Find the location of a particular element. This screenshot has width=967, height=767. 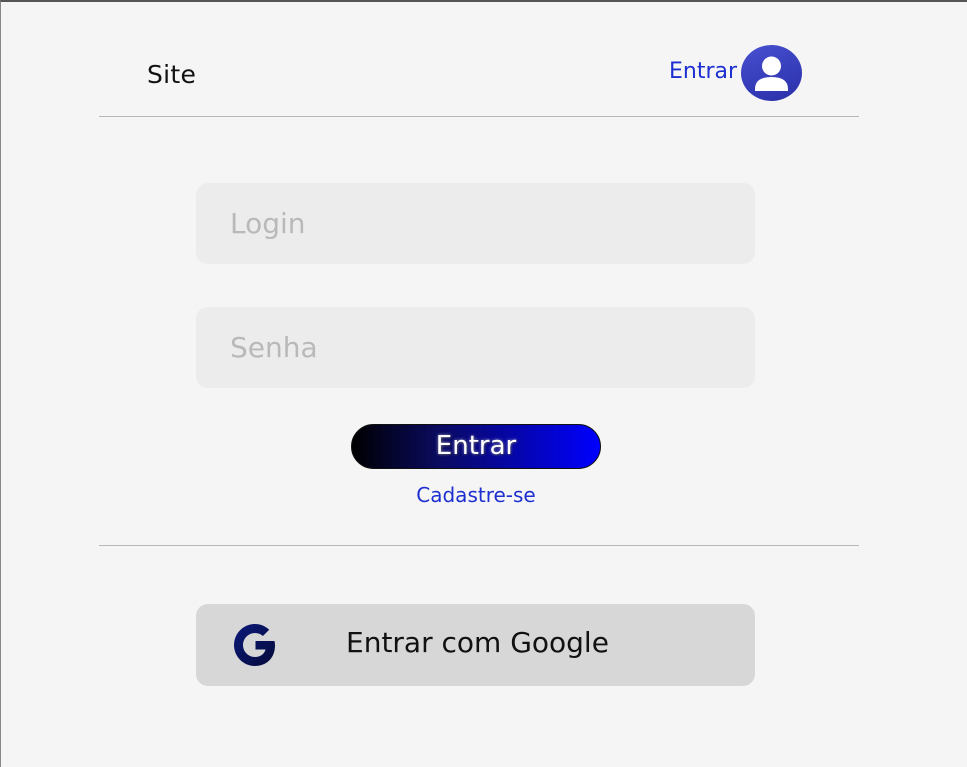

google-icon is located at coordinates (254, 645).